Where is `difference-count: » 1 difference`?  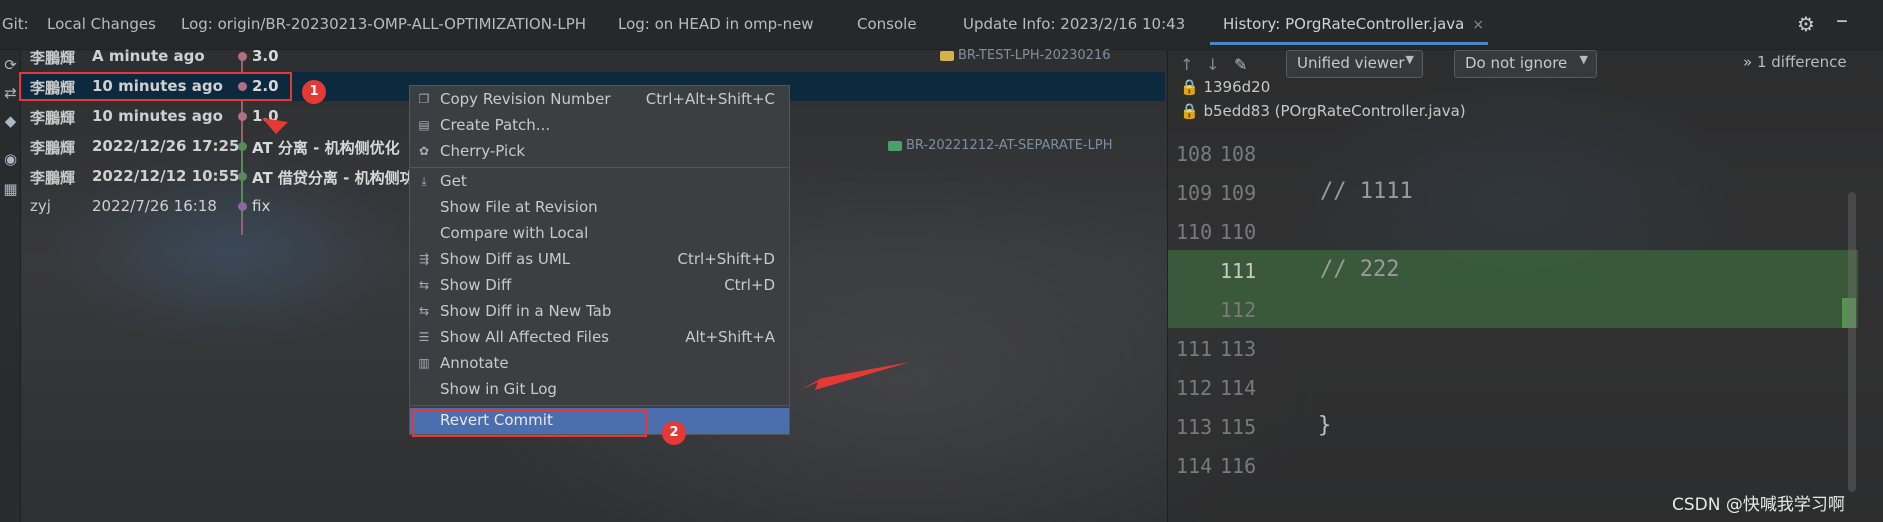 difference-count: » 1 difference is located at coordinates (1795, 62).